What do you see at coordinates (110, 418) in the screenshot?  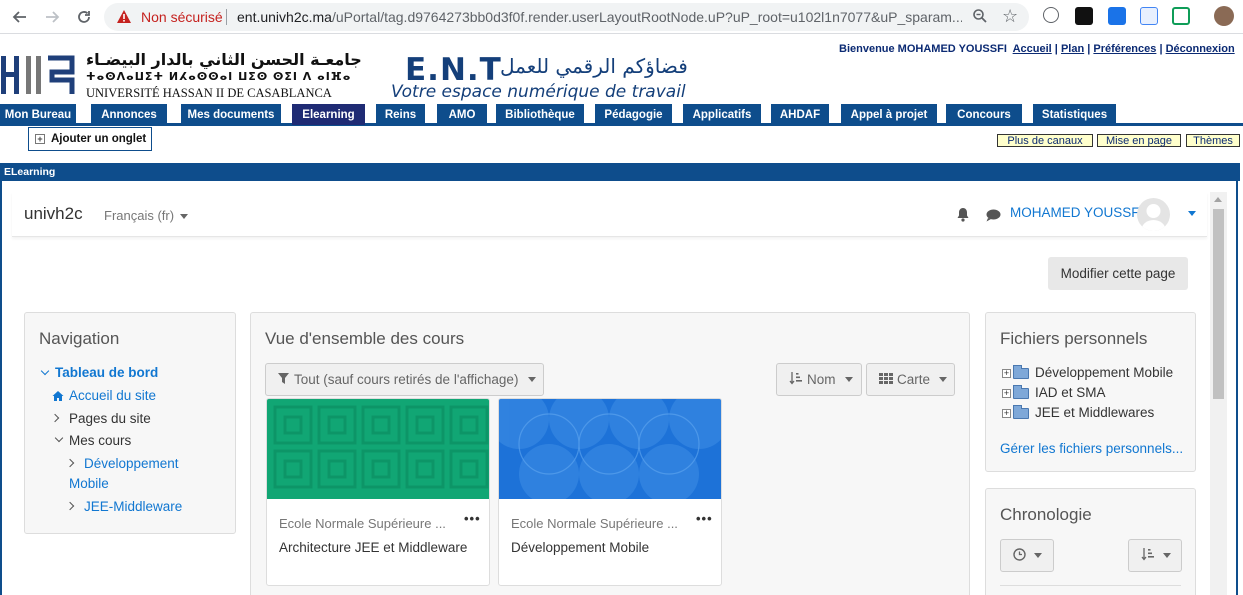 I see `nav-site-pages: Pages du site` at bounding box center [110, 418].